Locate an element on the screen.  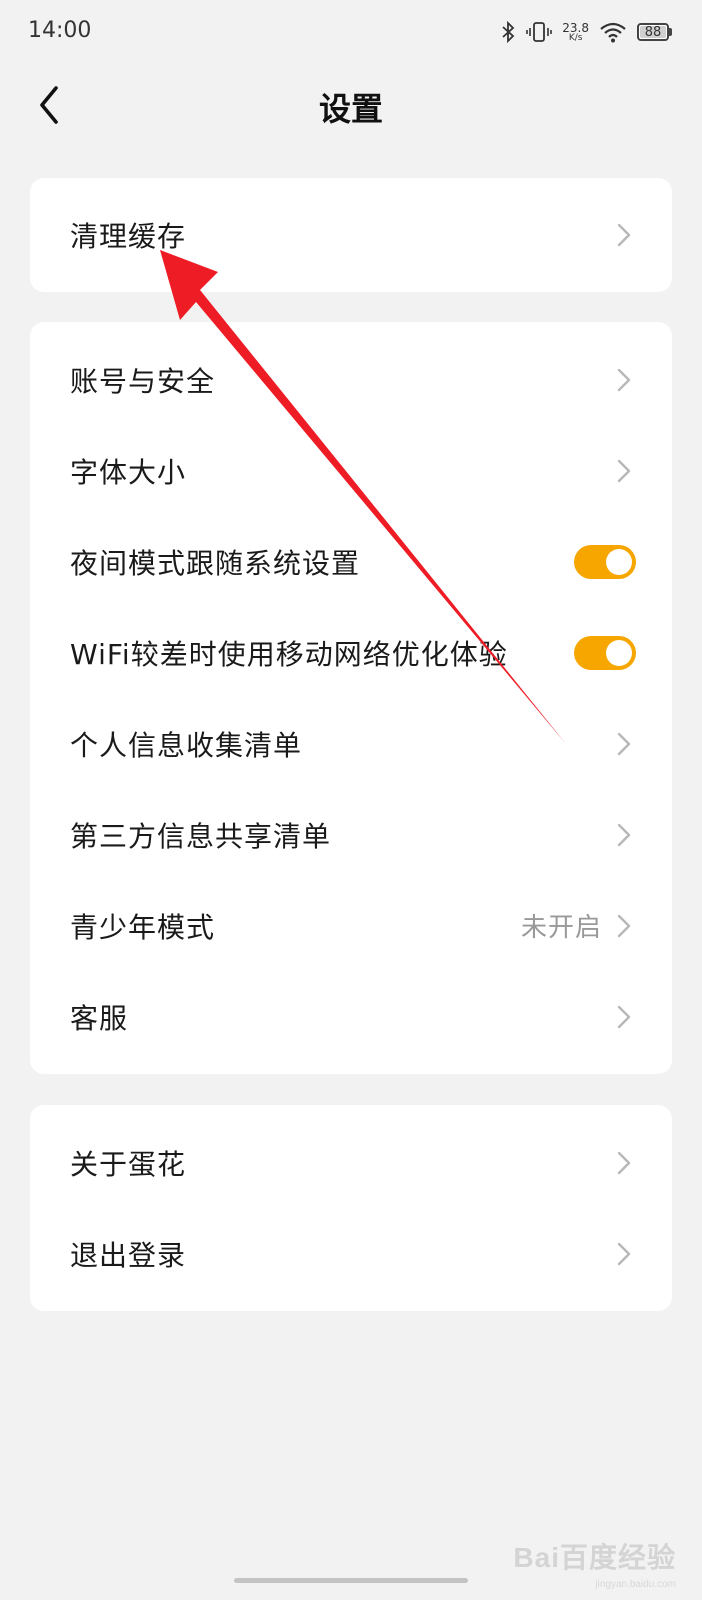
account-security-label: 账号与安全 is located at coordinates (143, 381).